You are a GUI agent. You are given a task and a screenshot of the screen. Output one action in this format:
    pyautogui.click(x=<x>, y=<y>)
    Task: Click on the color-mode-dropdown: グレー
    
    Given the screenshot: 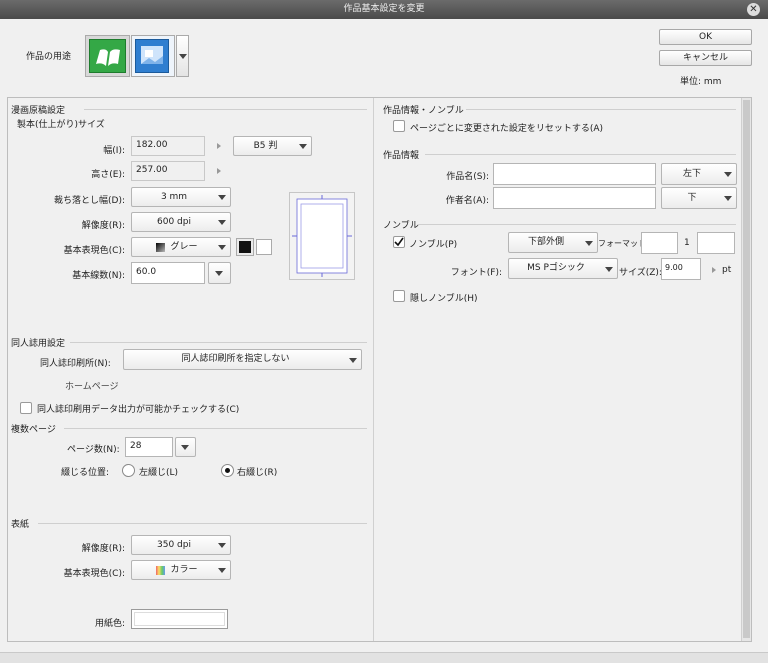 What is the action you would take?
    pyautogui.click(x=181, y=247)
    